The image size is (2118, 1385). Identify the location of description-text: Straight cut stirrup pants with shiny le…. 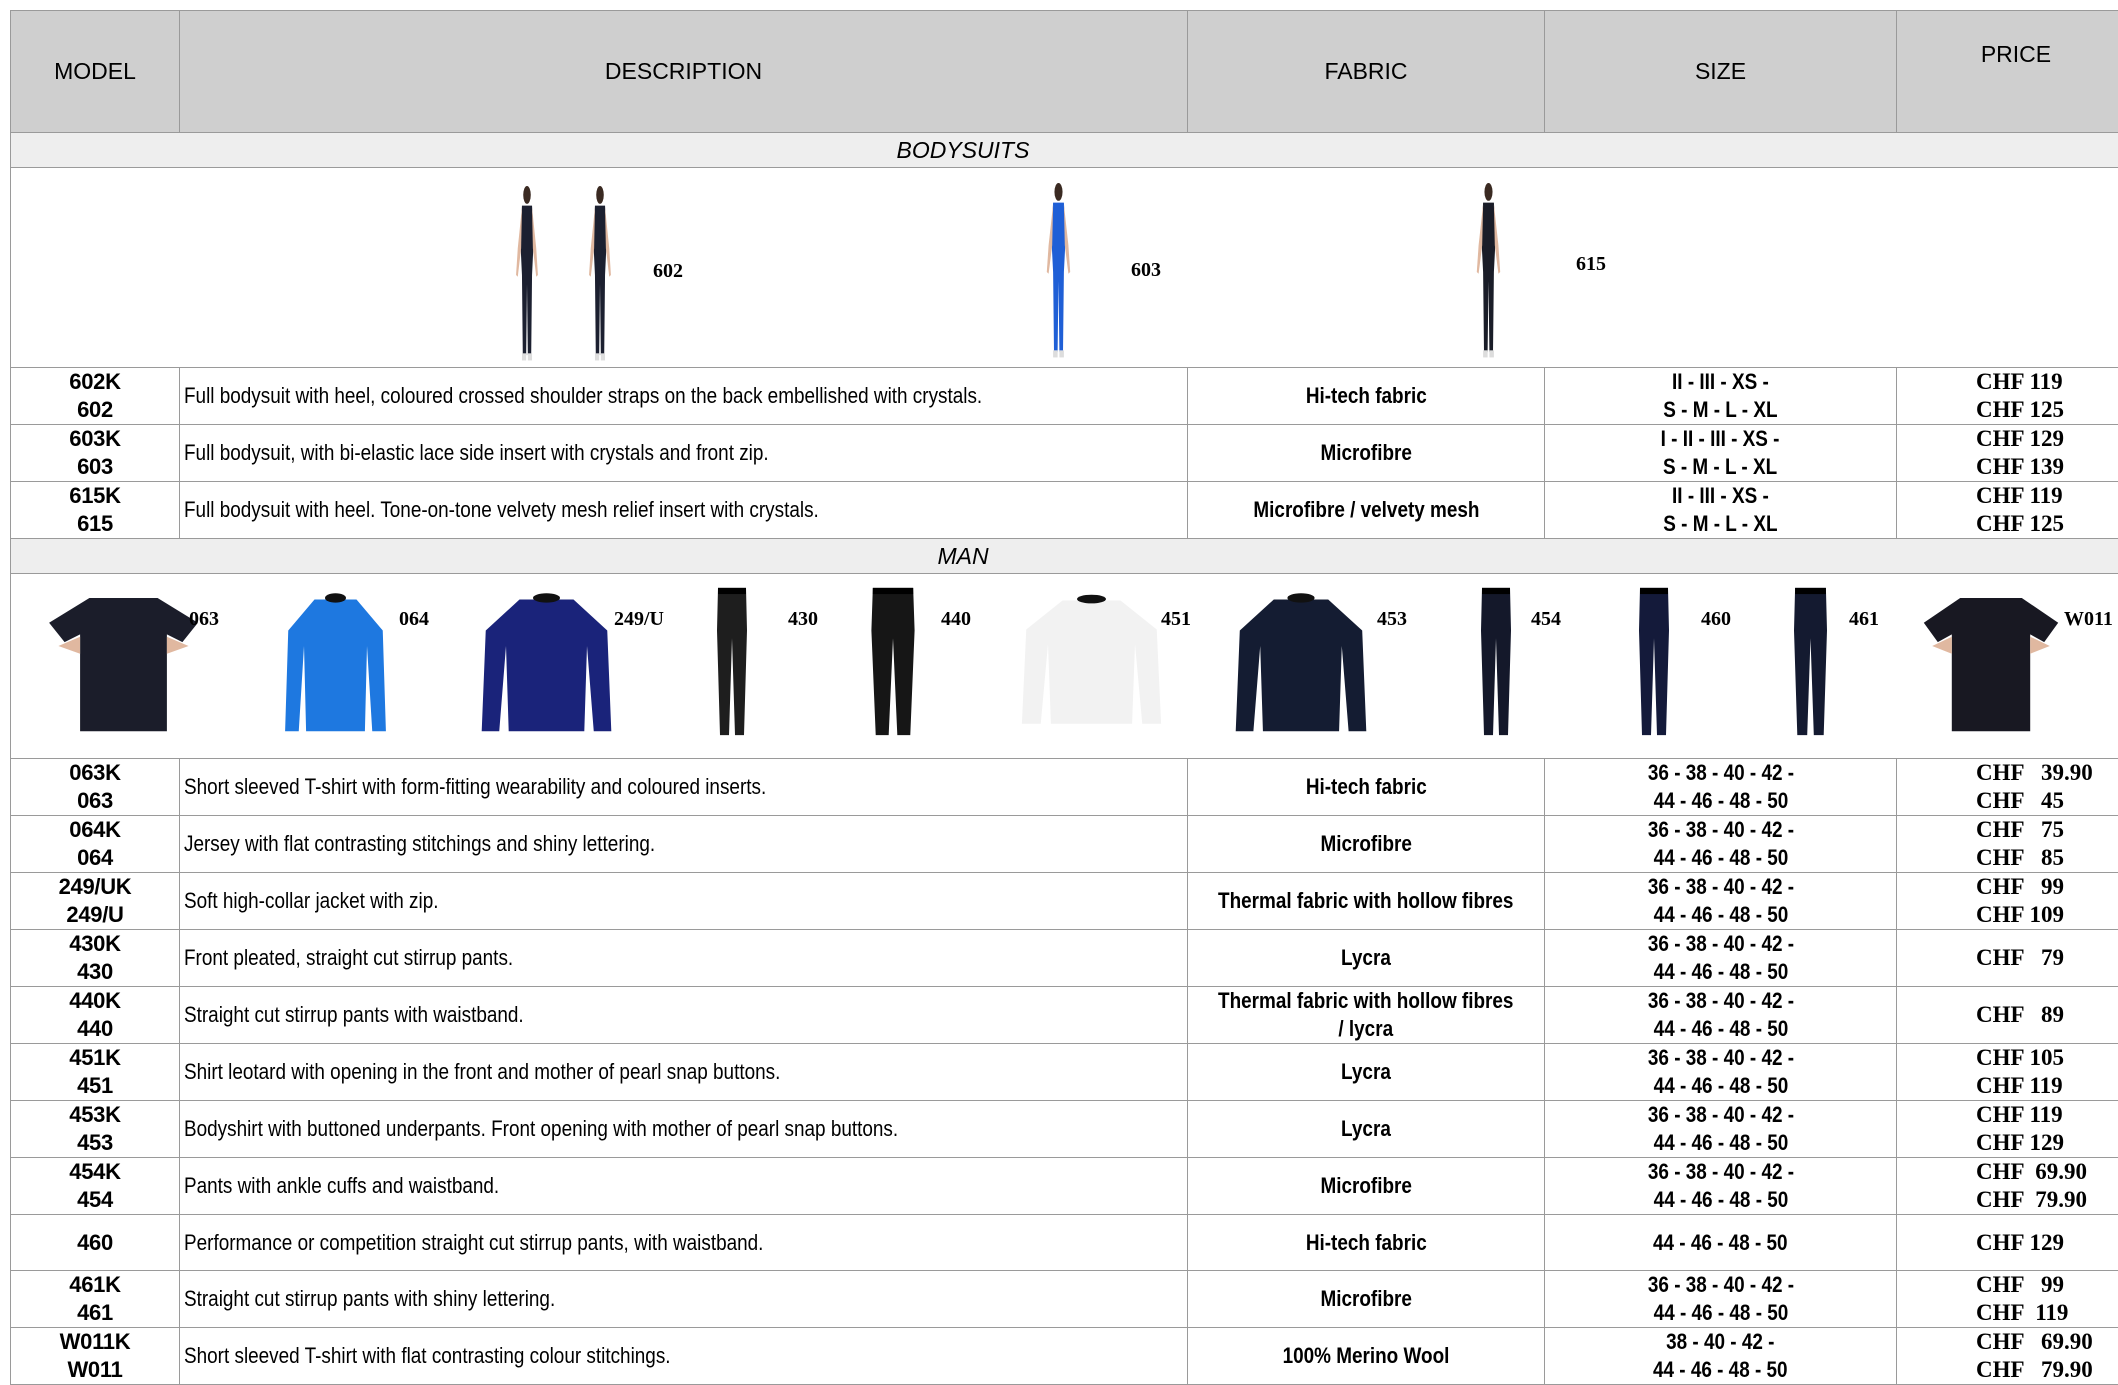
(369, 1299).